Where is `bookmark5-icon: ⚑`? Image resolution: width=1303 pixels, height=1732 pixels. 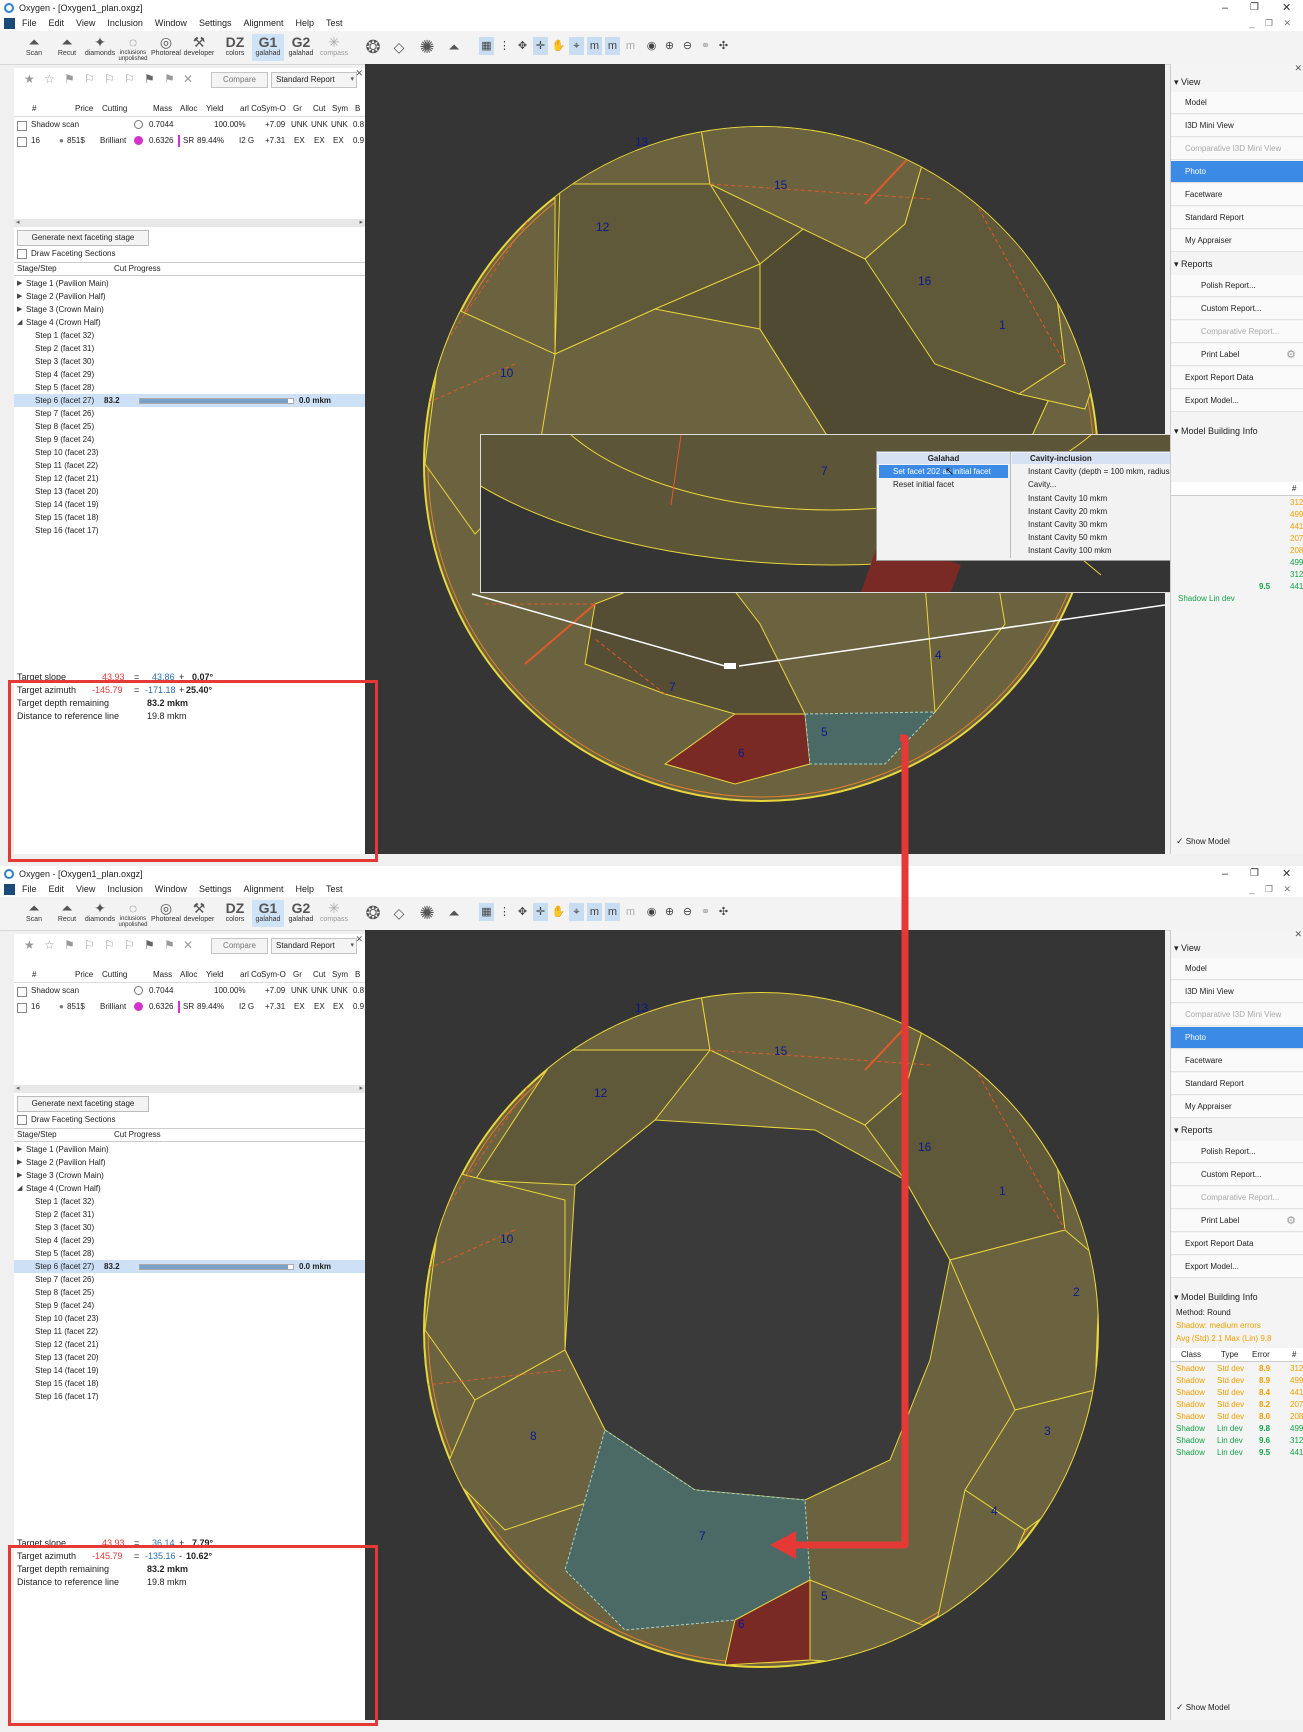
bookmark5-icon: ⚑ is located at coordinates (149, 79).